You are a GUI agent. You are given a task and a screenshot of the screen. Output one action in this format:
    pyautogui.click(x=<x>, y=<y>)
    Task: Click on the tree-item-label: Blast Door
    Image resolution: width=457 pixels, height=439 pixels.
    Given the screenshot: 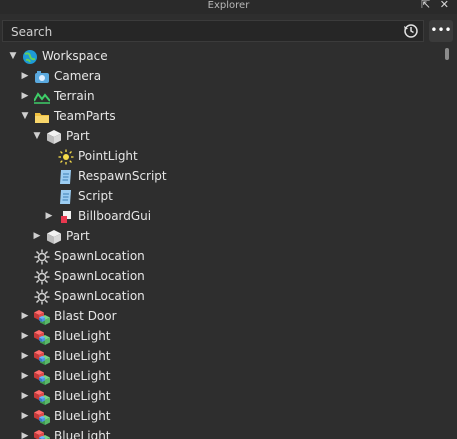 What is the action you would take?
    pyautogui.click(x=85, y=316)
    